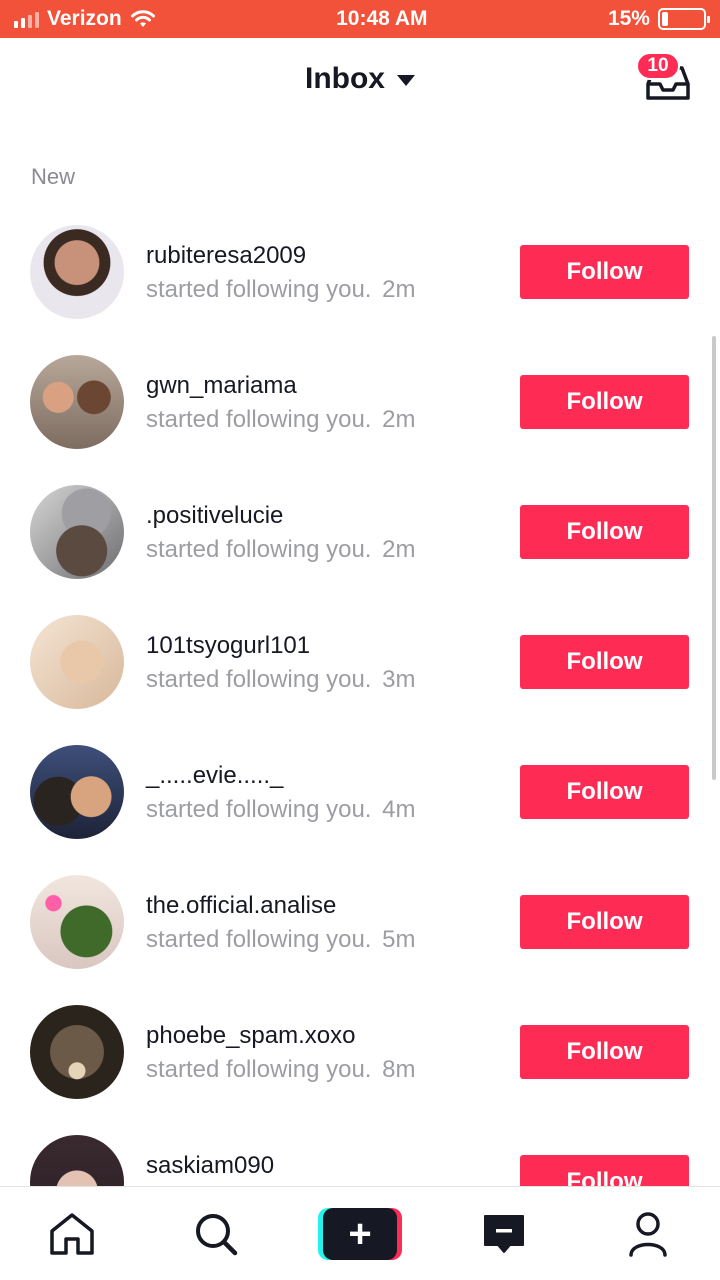 The image size is (720, 1280). I want to click on notification-badge: 10, so click(658, 66).